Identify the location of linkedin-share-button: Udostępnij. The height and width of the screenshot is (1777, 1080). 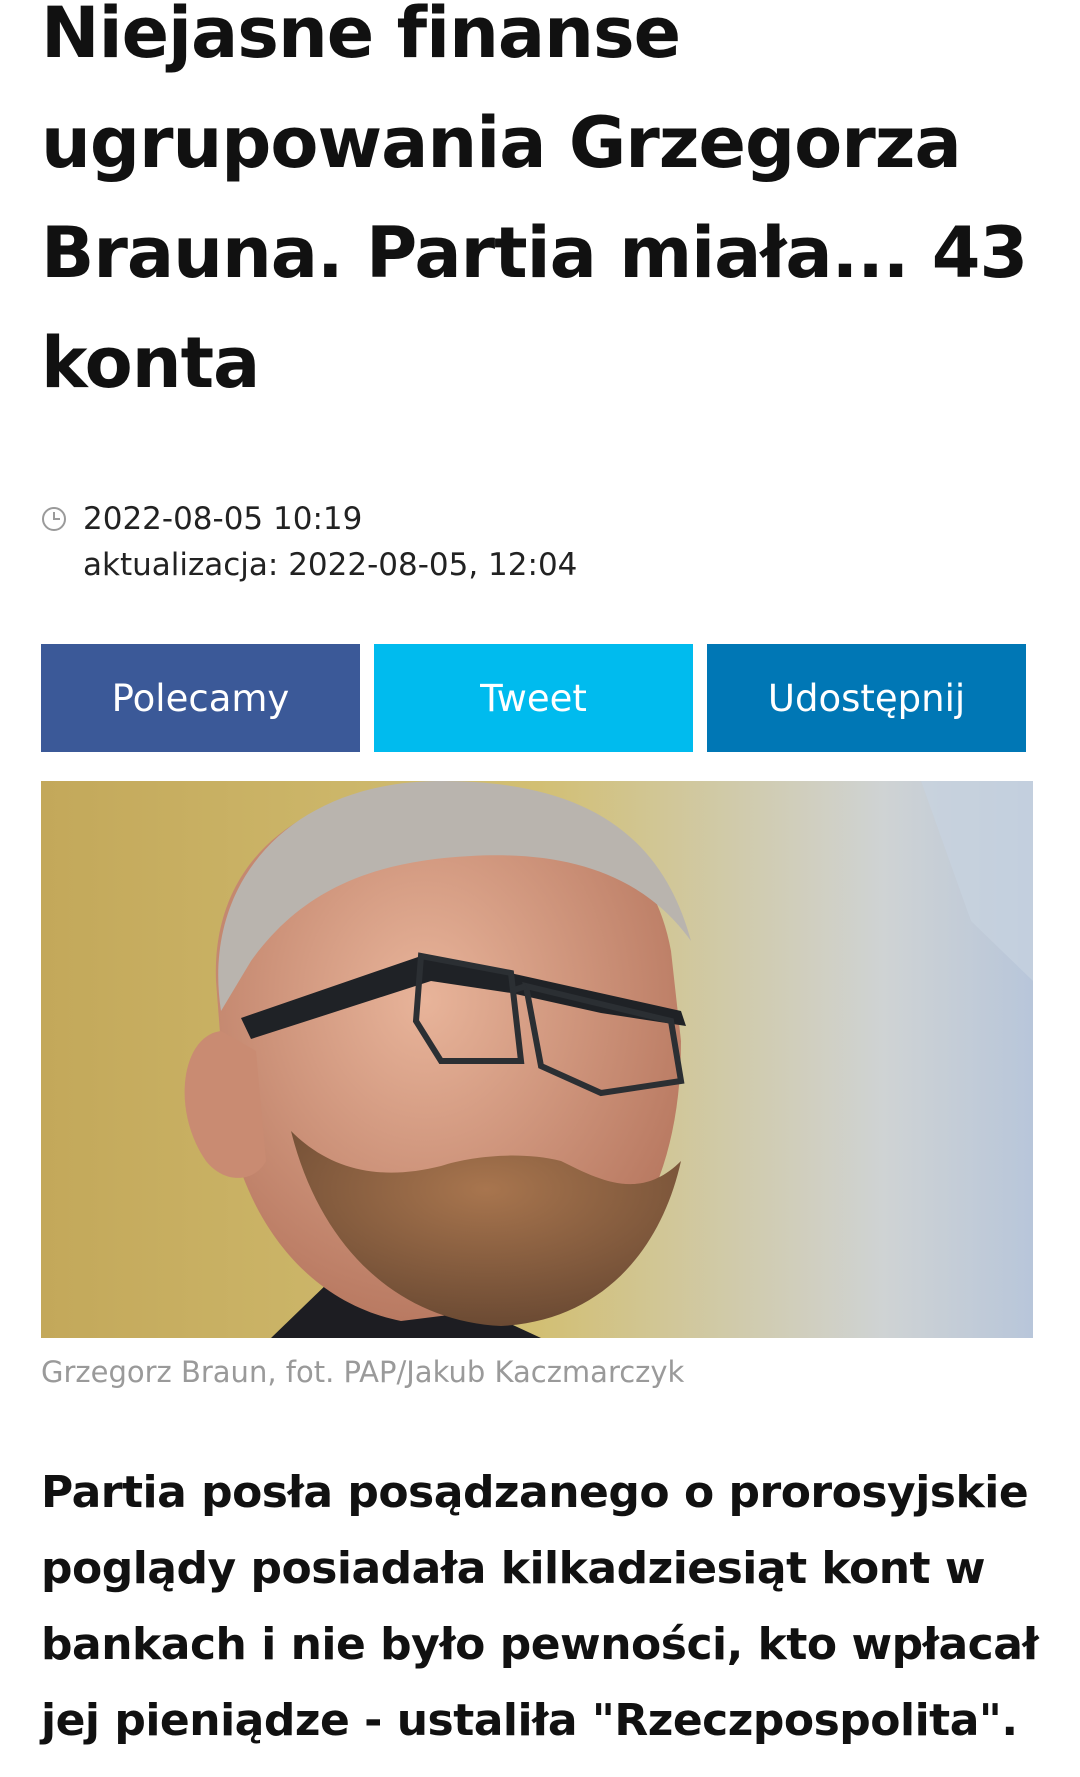
(866, 698).